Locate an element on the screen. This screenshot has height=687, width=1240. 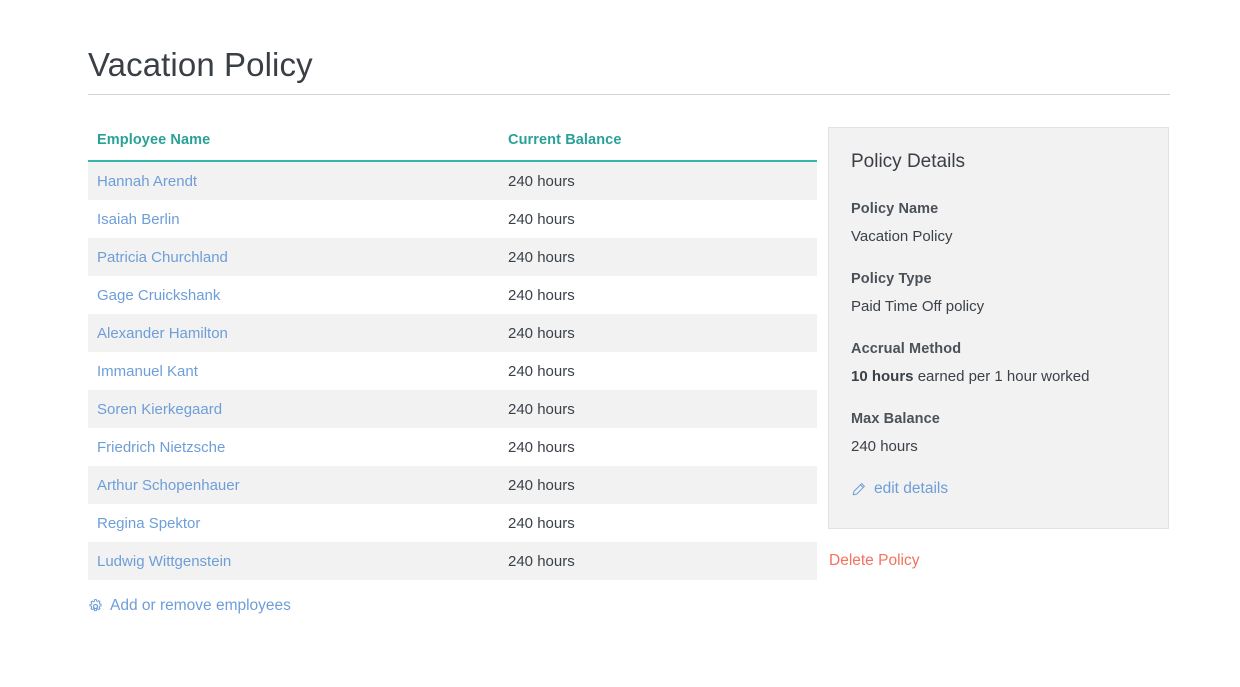
detail-label: Accrual Method is located at coordinates (906, 349).